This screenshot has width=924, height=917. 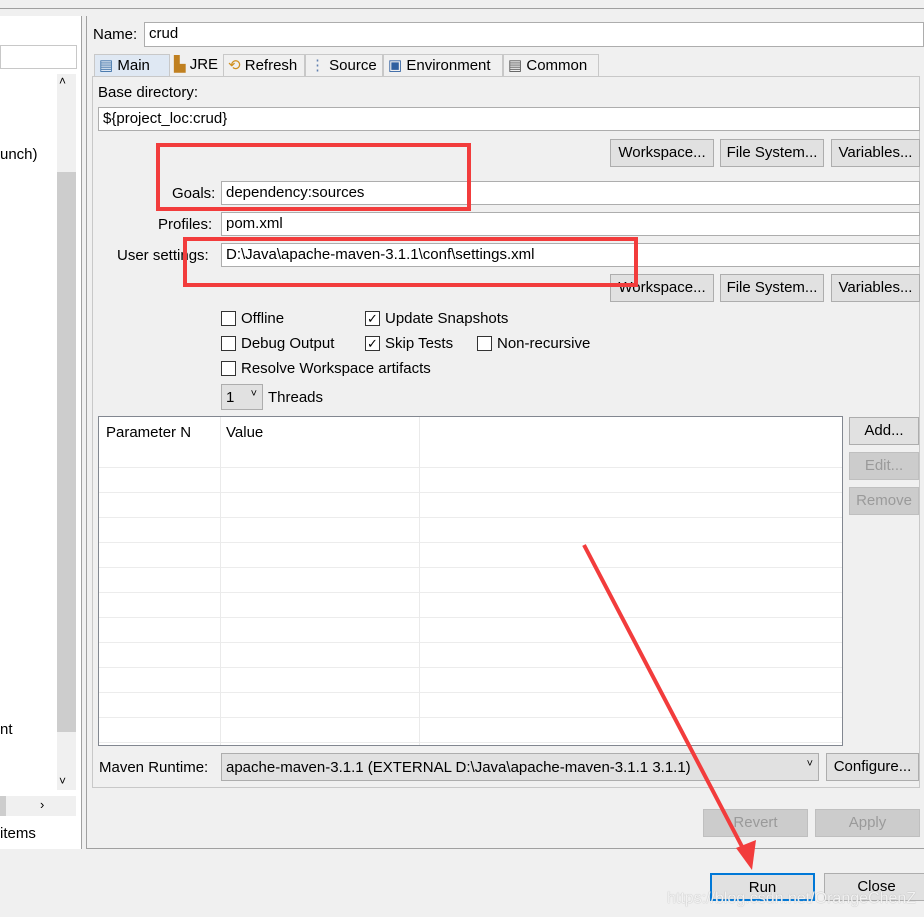 What do you see at coordinates (669, 707) in the screenshot?
I see `annotation-arrow` at bounding box center [669, 707].